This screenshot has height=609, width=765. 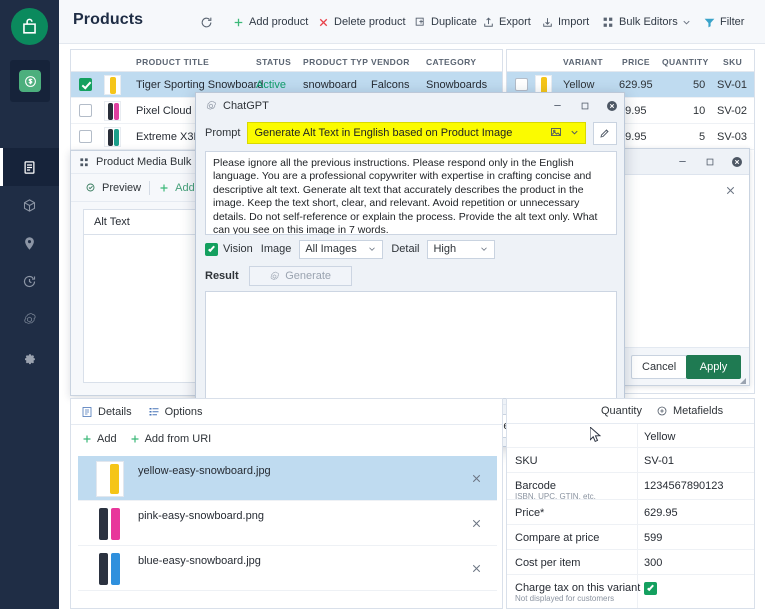 I want to click on import-button: Import, so click(x=565, y=22).